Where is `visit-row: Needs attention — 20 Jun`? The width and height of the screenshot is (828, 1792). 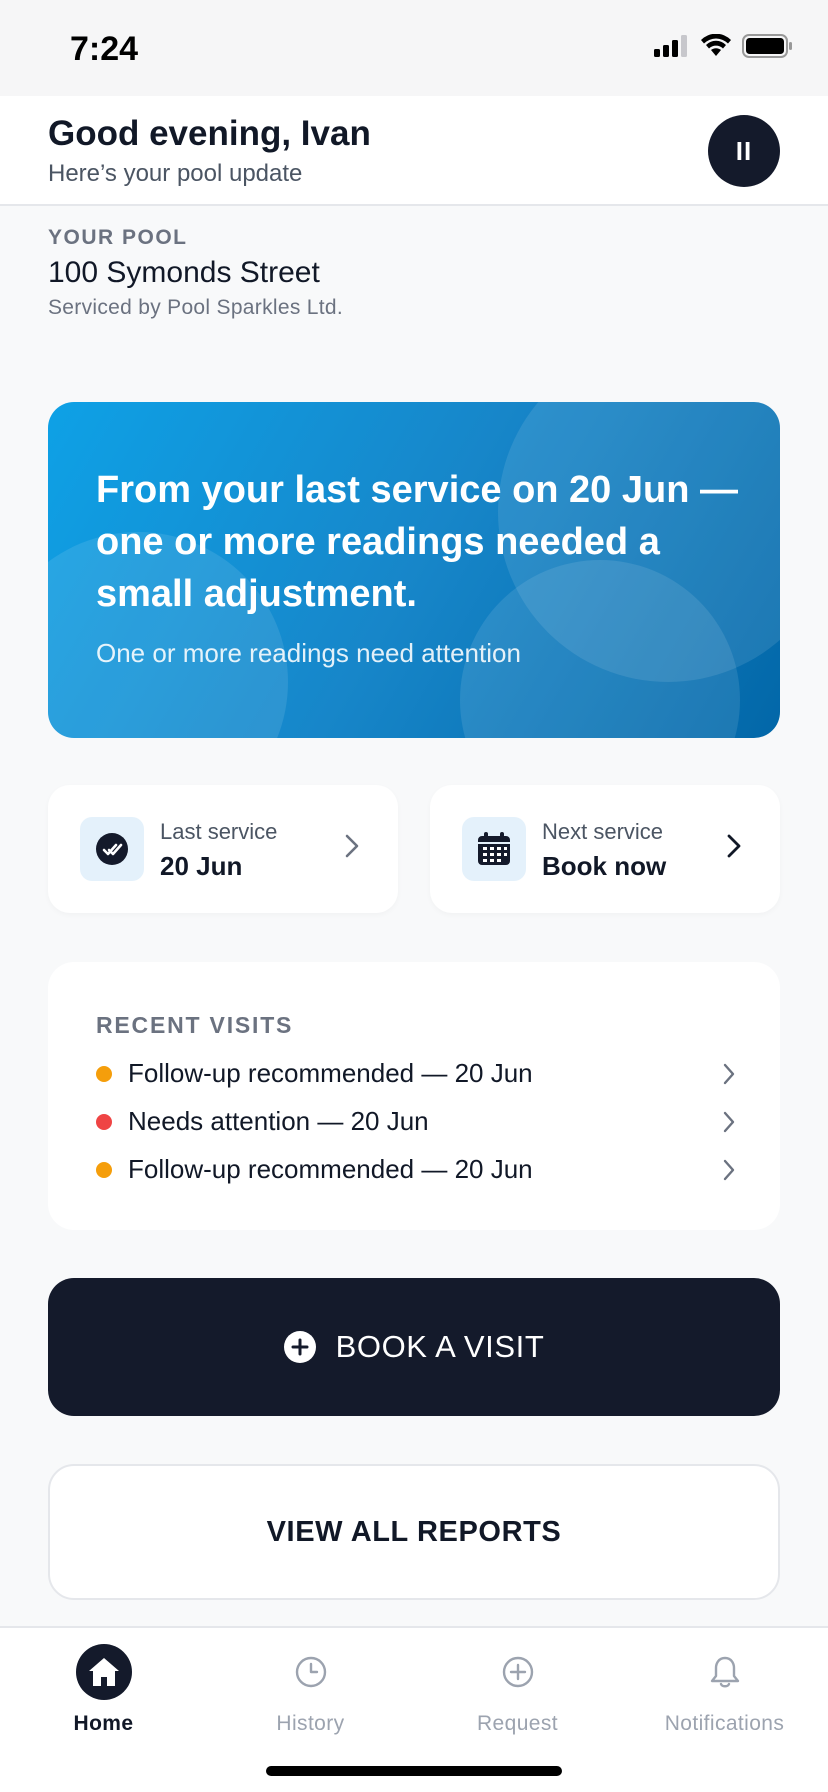 visit-row: Needs attention — 20 Jun is located at coordinates (416, 1122).